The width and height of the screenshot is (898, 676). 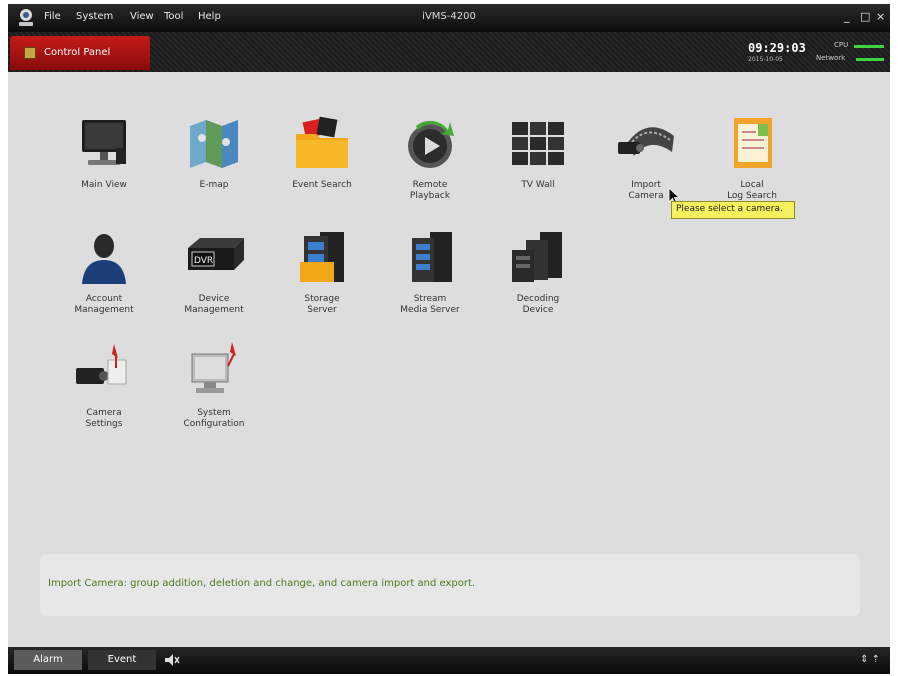 I want to click on alarm-button: Alarm, so click(x=48, y=660).